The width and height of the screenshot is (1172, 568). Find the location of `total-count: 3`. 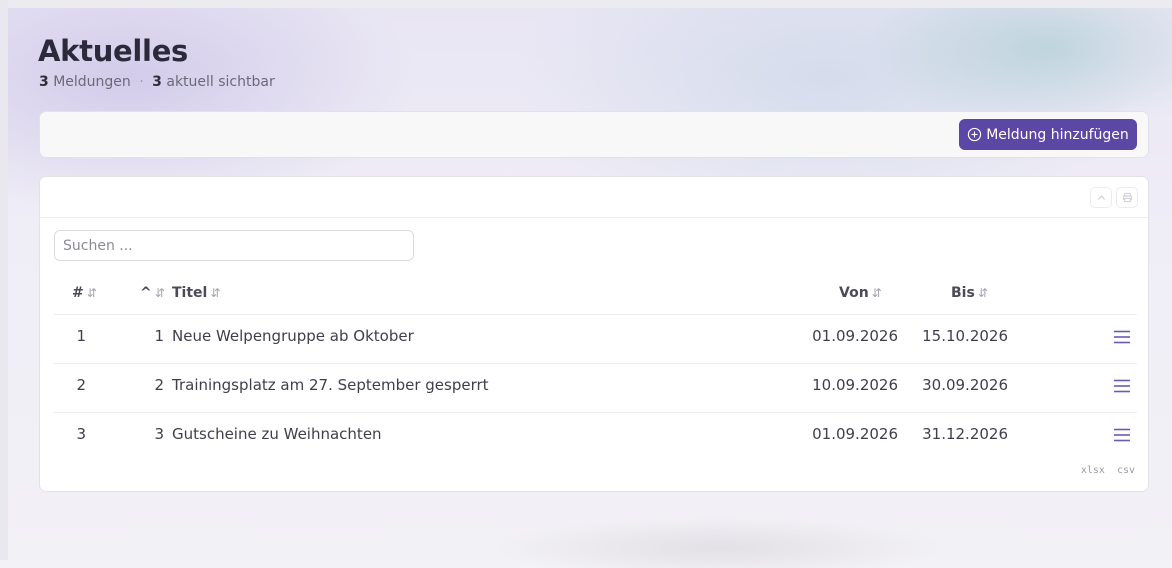

total-count: 3 is located at coordinates (44, 82).